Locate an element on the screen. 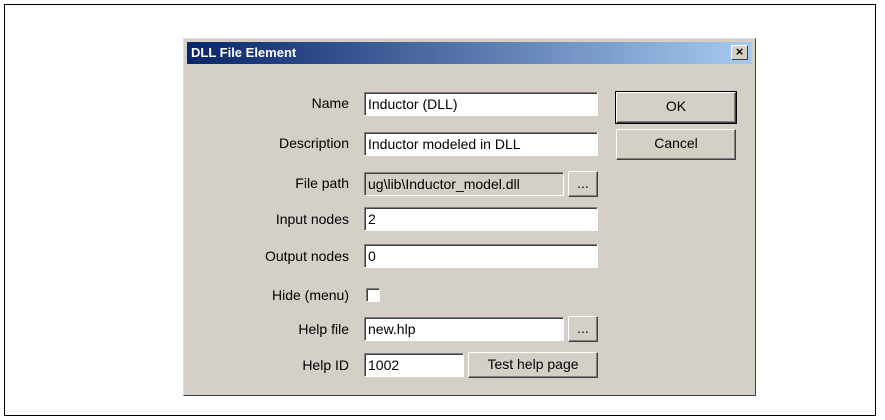  help-id-label: Help ID is located at coordinates (325, 365).